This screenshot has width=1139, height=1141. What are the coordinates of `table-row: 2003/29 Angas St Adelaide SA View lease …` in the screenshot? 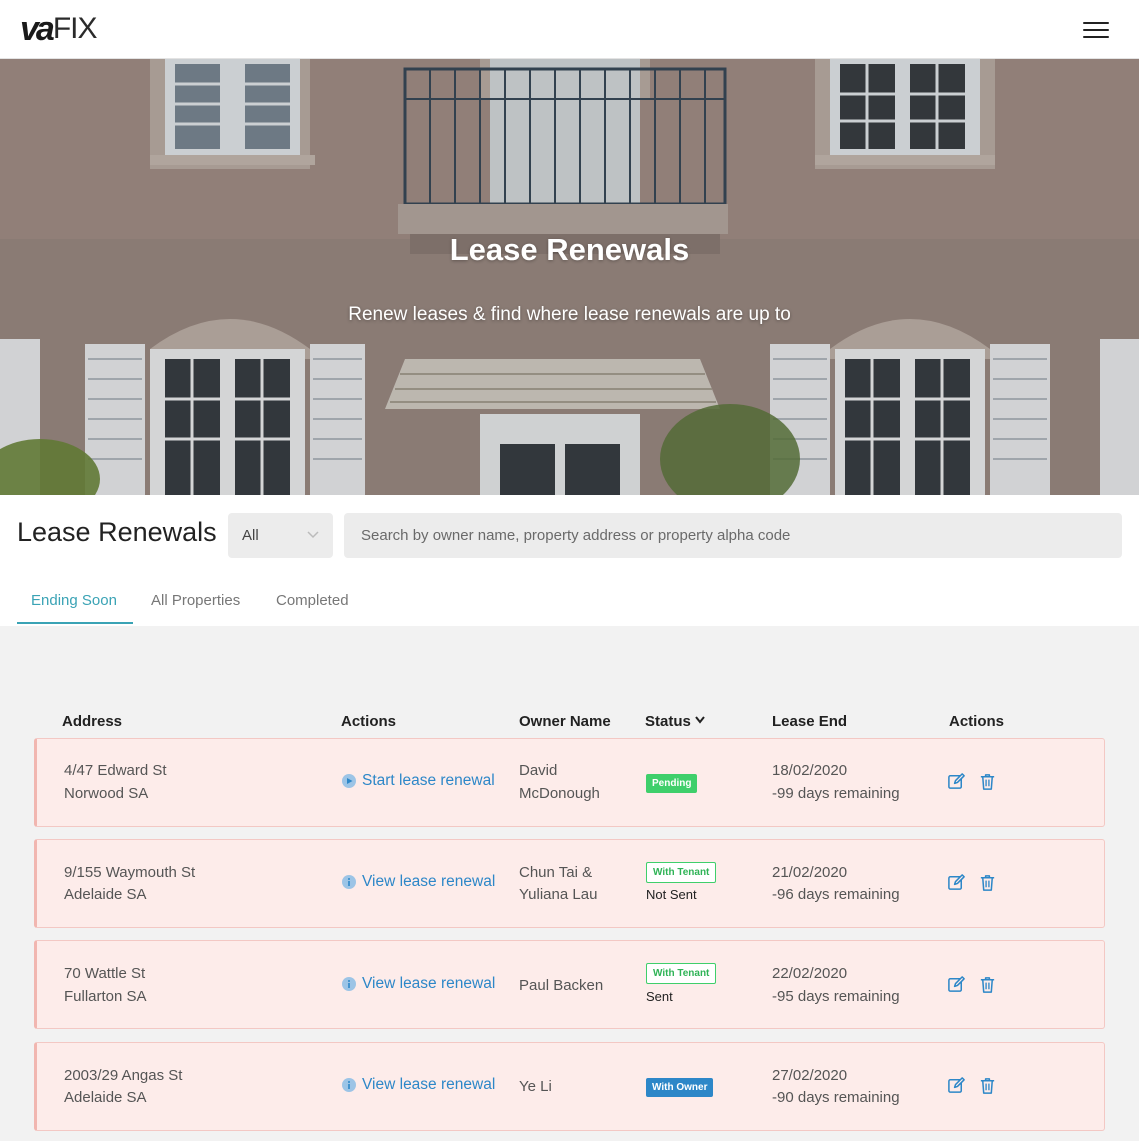 It's located at (569, 1086).